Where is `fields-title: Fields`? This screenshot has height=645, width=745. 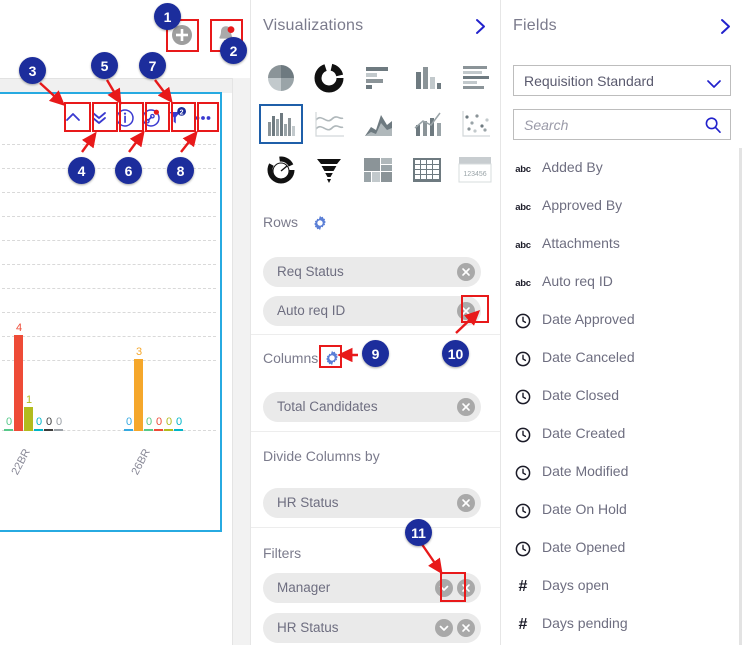 fields-title: Fields is located at coordinates (535, 25).